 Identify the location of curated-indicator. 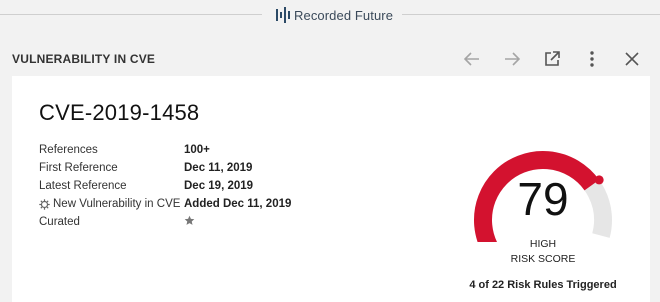
(189, 222).